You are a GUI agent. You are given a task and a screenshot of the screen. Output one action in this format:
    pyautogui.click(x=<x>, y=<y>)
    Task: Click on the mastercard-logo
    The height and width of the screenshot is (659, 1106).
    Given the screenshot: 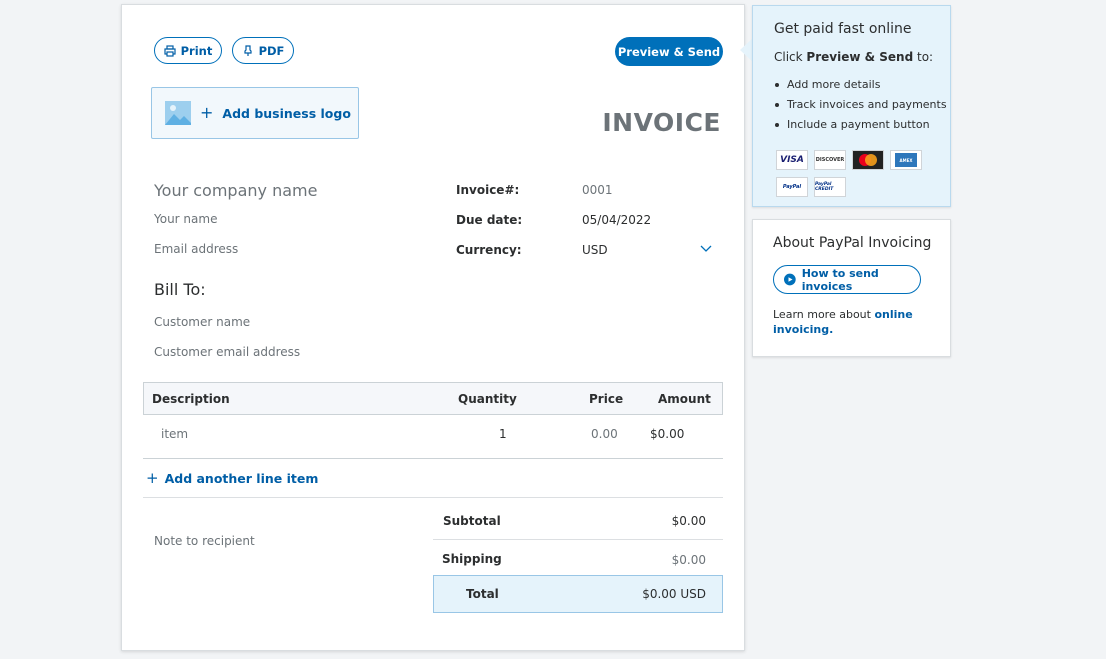 What is the action you would take?
    pyautogui.click(x=868, y=160)
    